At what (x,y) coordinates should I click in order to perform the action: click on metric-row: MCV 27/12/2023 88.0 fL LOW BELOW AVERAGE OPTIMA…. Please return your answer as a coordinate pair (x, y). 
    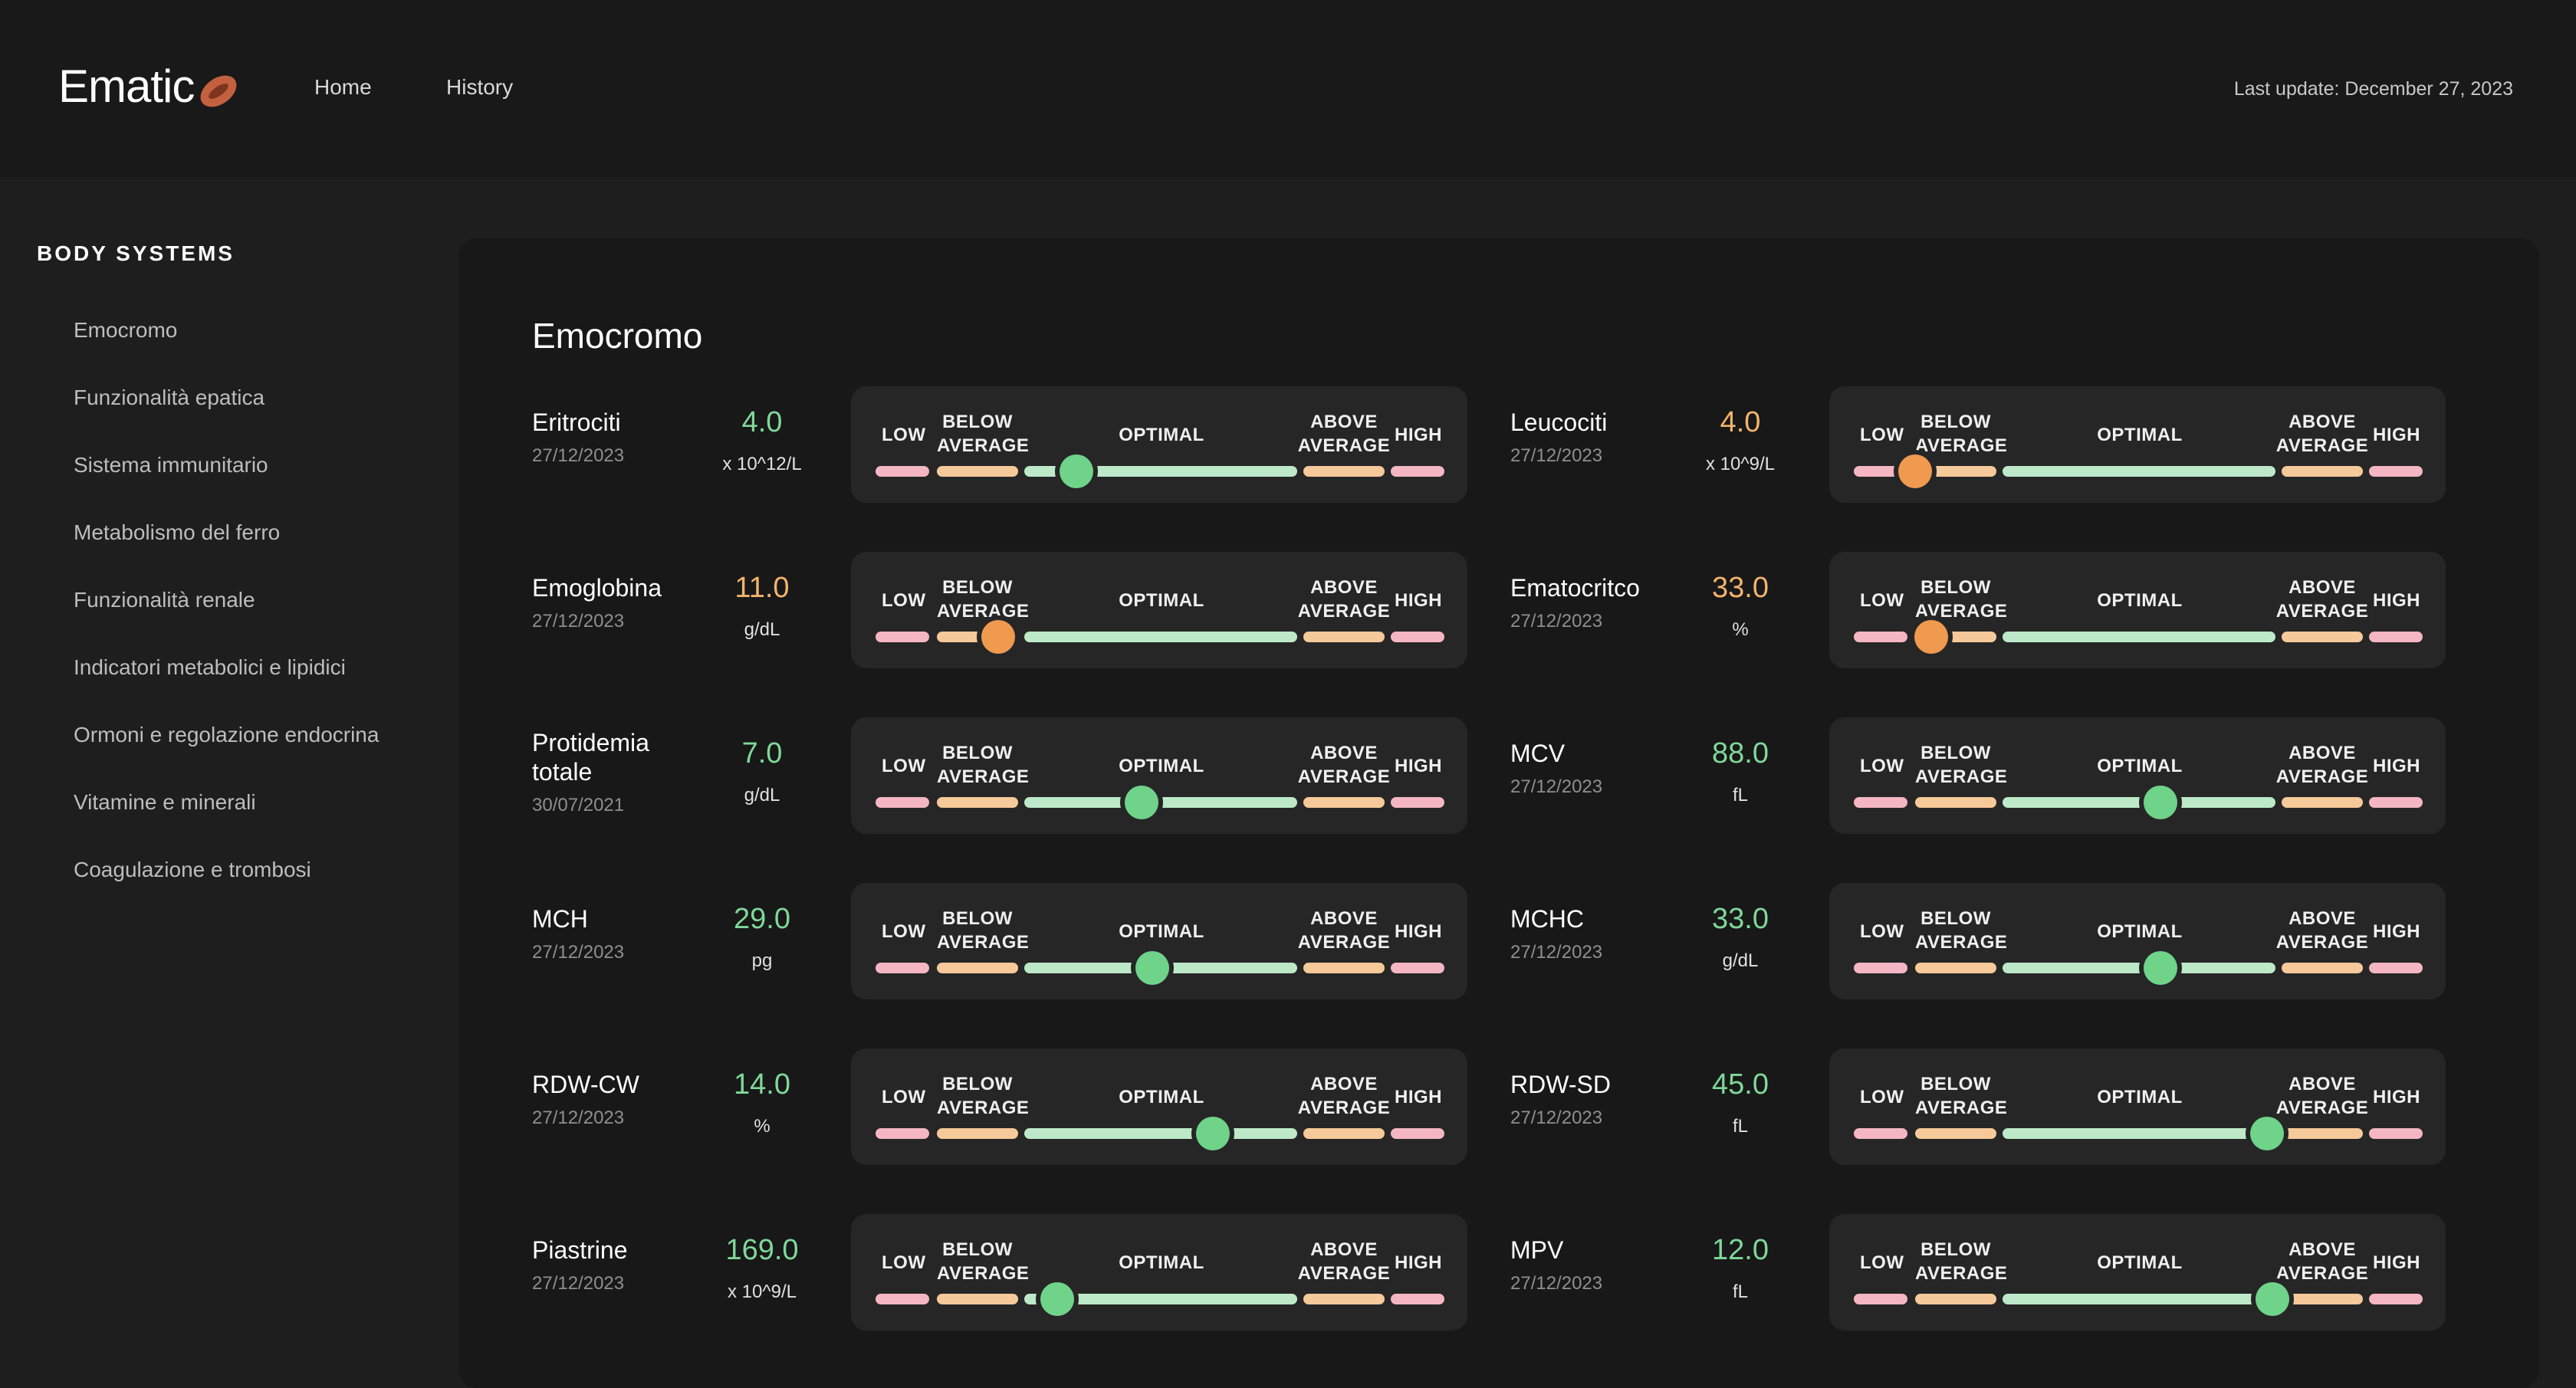
    Looking at the image, I should click on (1978, 775).